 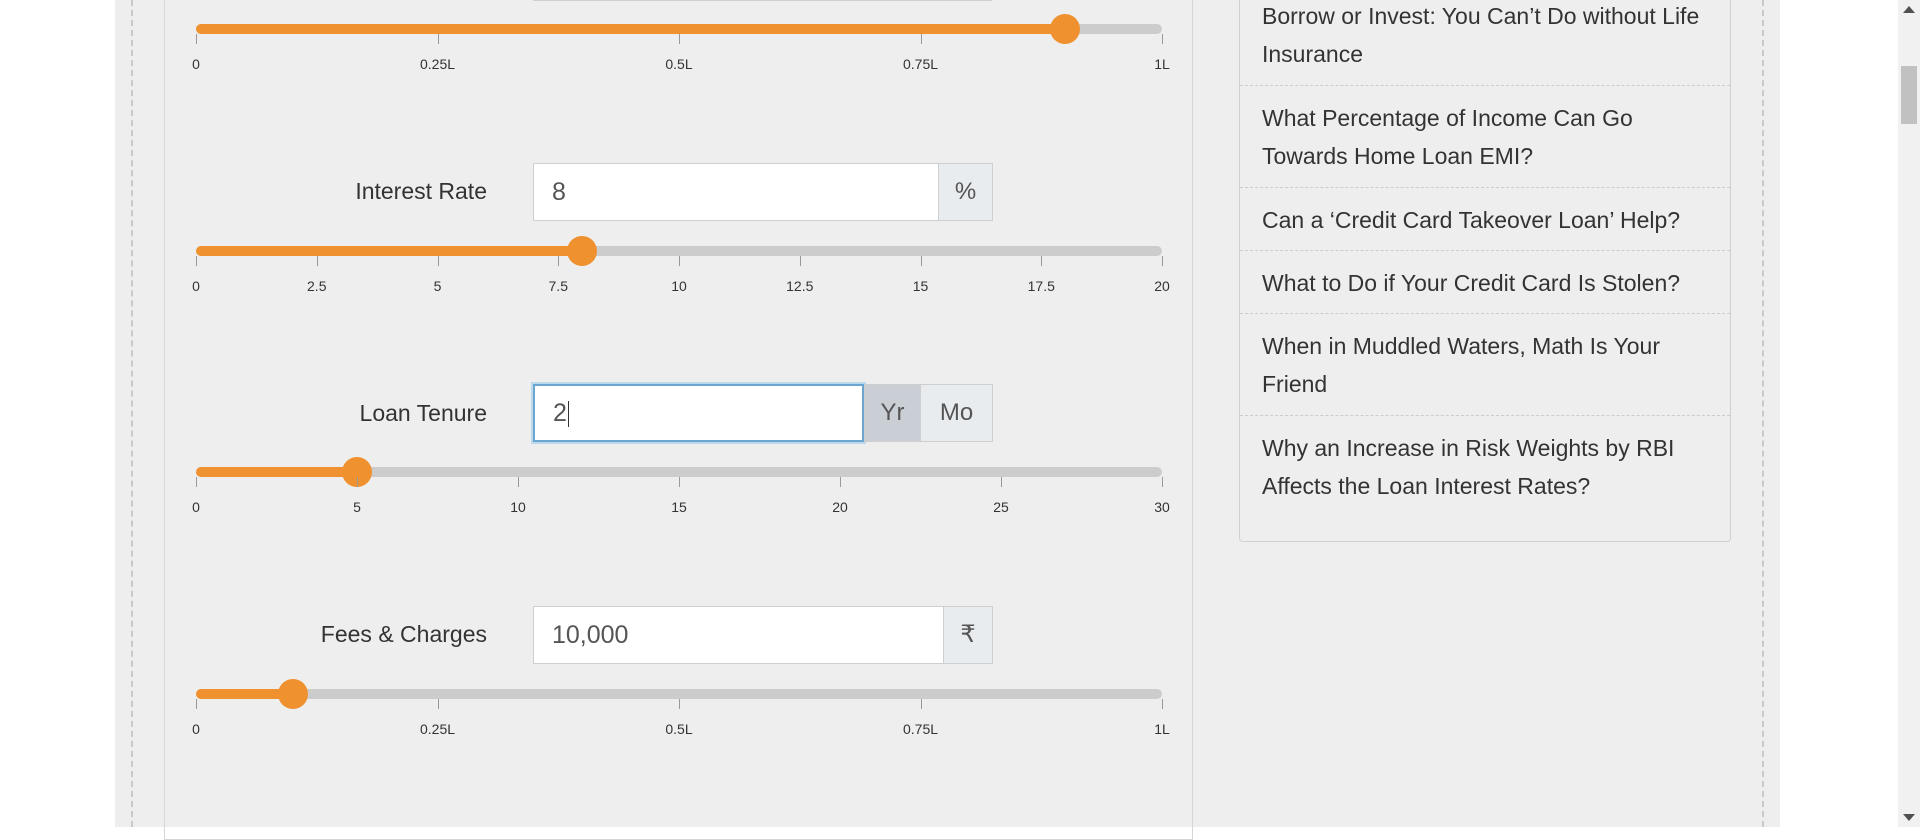 What do you see at coordinates (1763, 413) in the screenshot?
I see `right-dashed-border` at bounding box center [1763, 413].